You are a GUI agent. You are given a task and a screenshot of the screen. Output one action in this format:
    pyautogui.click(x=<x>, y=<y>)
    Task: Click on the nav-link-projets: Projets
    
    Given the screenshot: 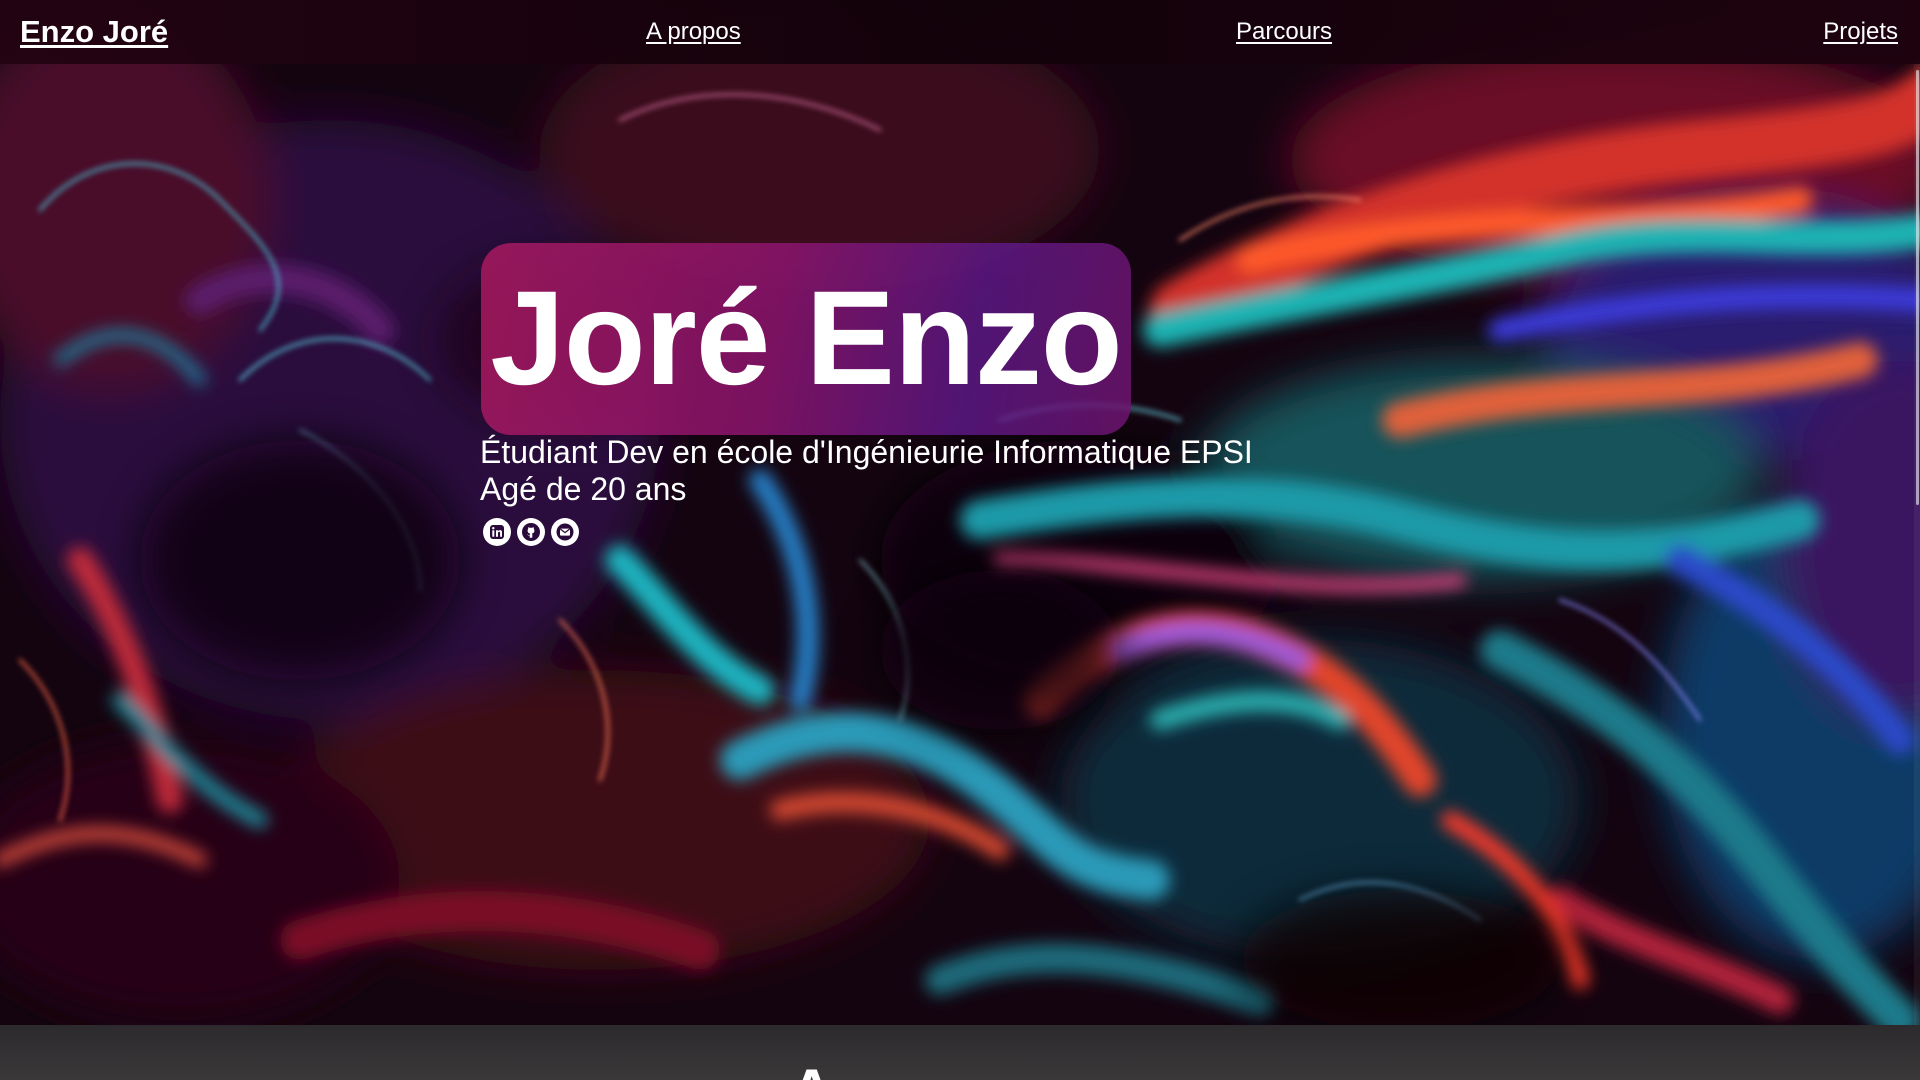 What is the action you would take?
    pyautogui.click(x=1860, y=32)
    